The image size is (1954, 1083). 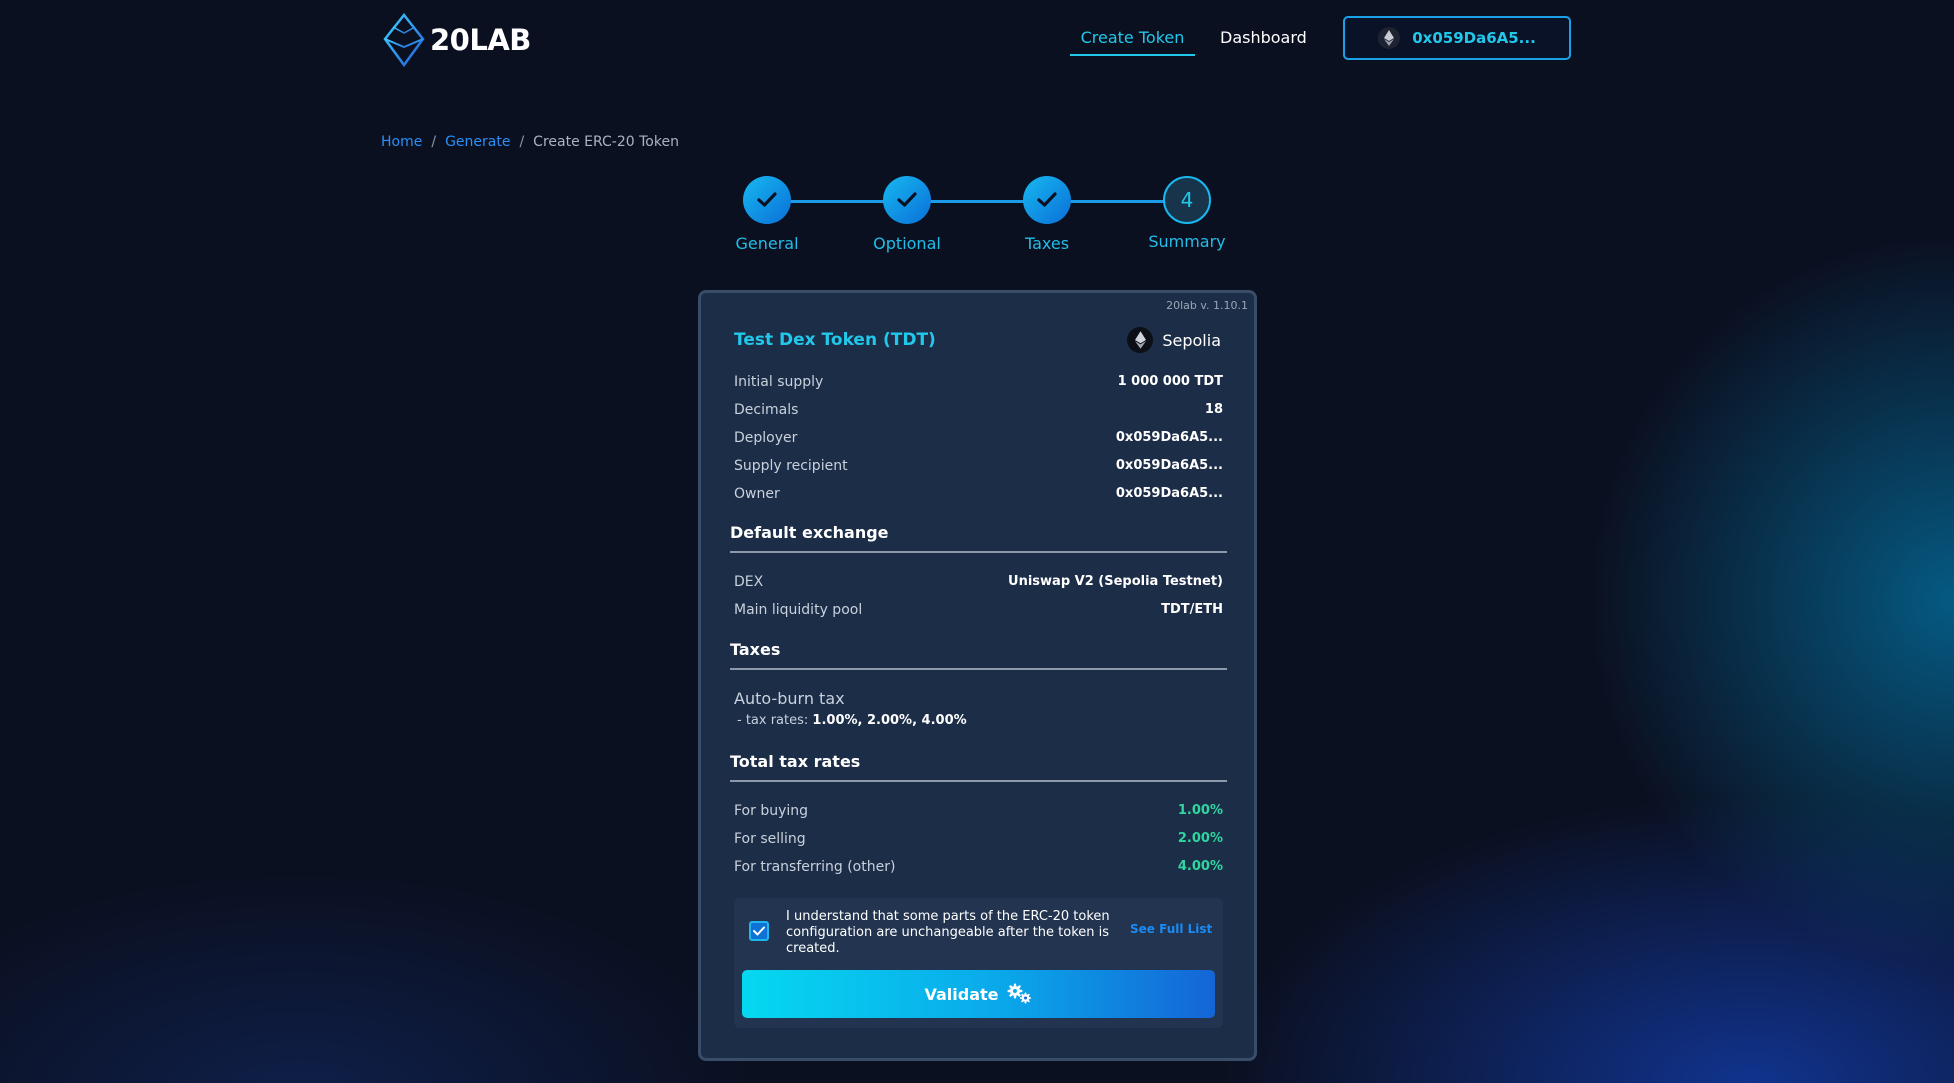 I want to click on summary-row: For transferring (other) 4.00%, so click(x=978, y=867).